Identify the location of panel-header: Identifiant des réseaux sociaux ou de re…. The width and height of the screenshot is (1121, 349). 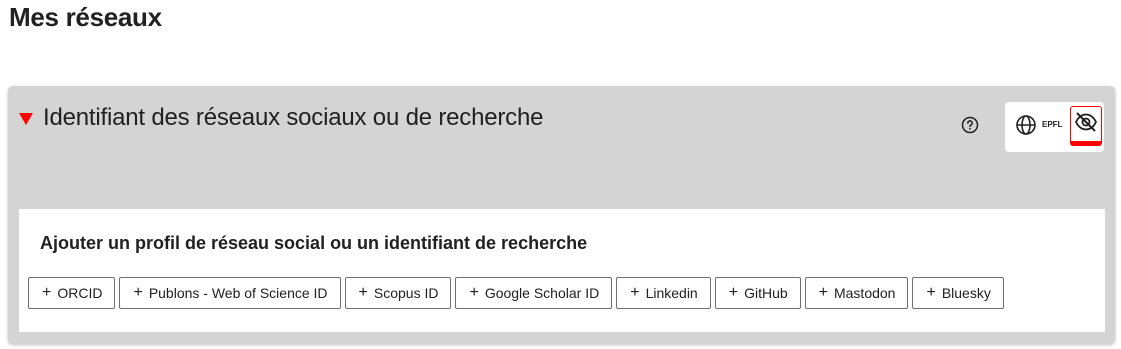
(281, 118).